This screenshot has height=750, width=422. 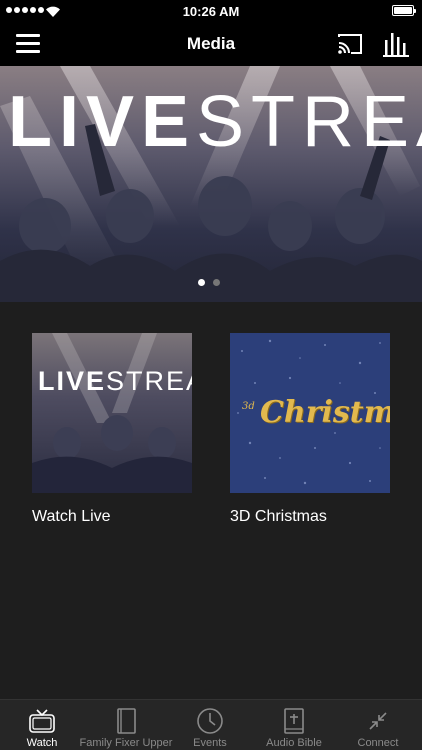 What do you see at coordinates (126, 721) in the screenshot?
I see `book-icon` at bounding box center [126, 721].